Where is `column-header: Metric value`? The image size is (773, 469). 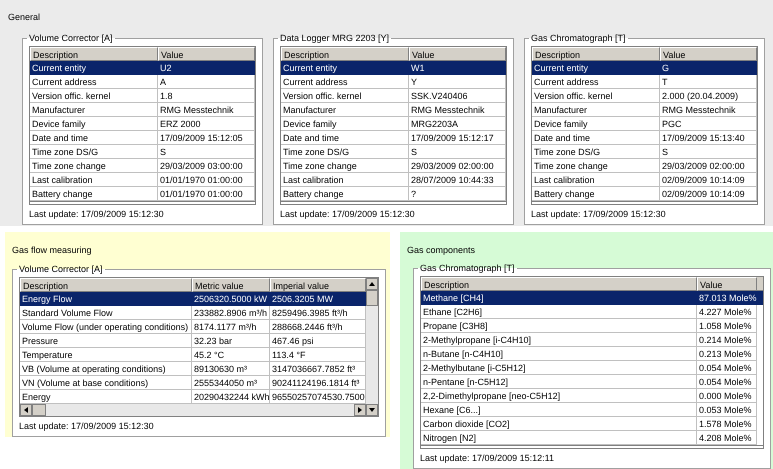 column-header: Metric value is located at coordinates (231, 285).